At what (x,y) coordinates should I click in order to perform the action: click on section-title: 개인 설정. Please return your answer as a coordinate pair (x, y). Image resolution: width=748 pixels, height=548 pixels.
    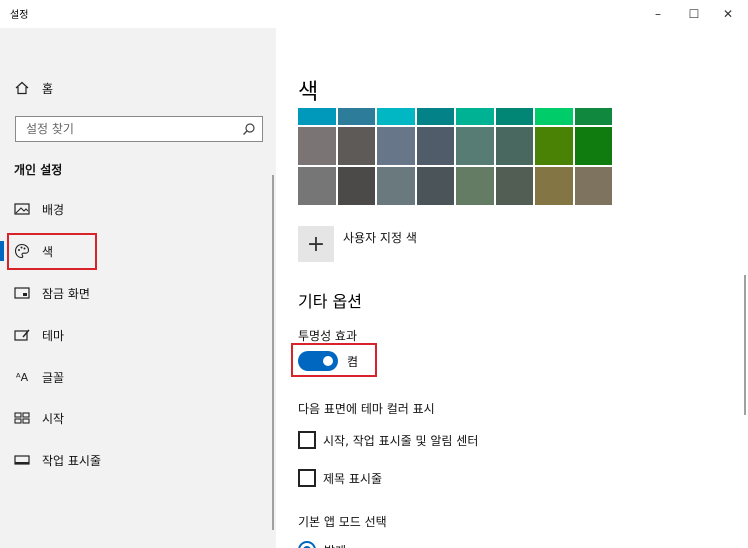
    Looking at the image, I should click on (38, 170).